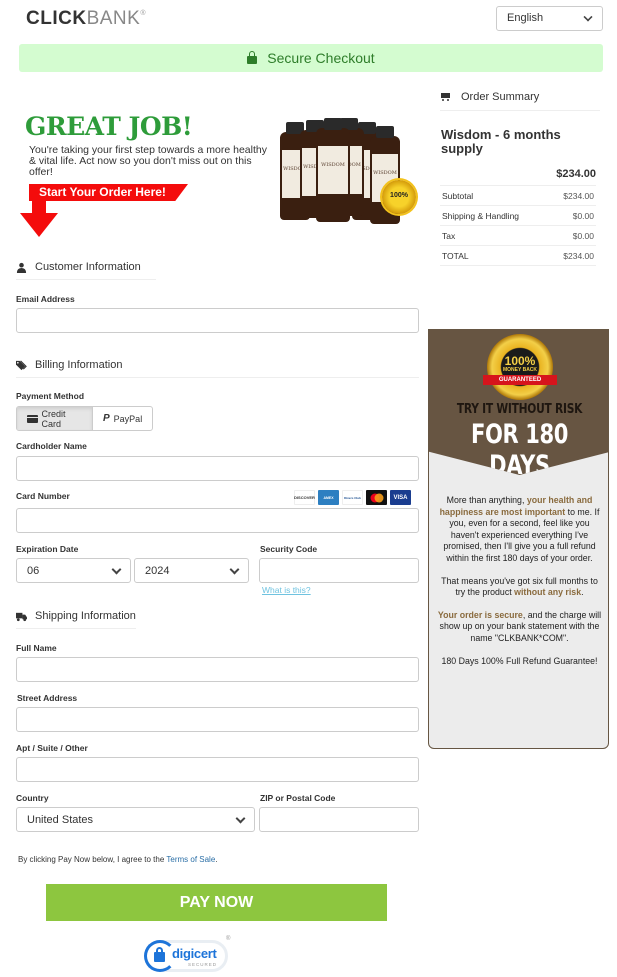  I want to click on digicert-name: digicert, so click(194, 953).